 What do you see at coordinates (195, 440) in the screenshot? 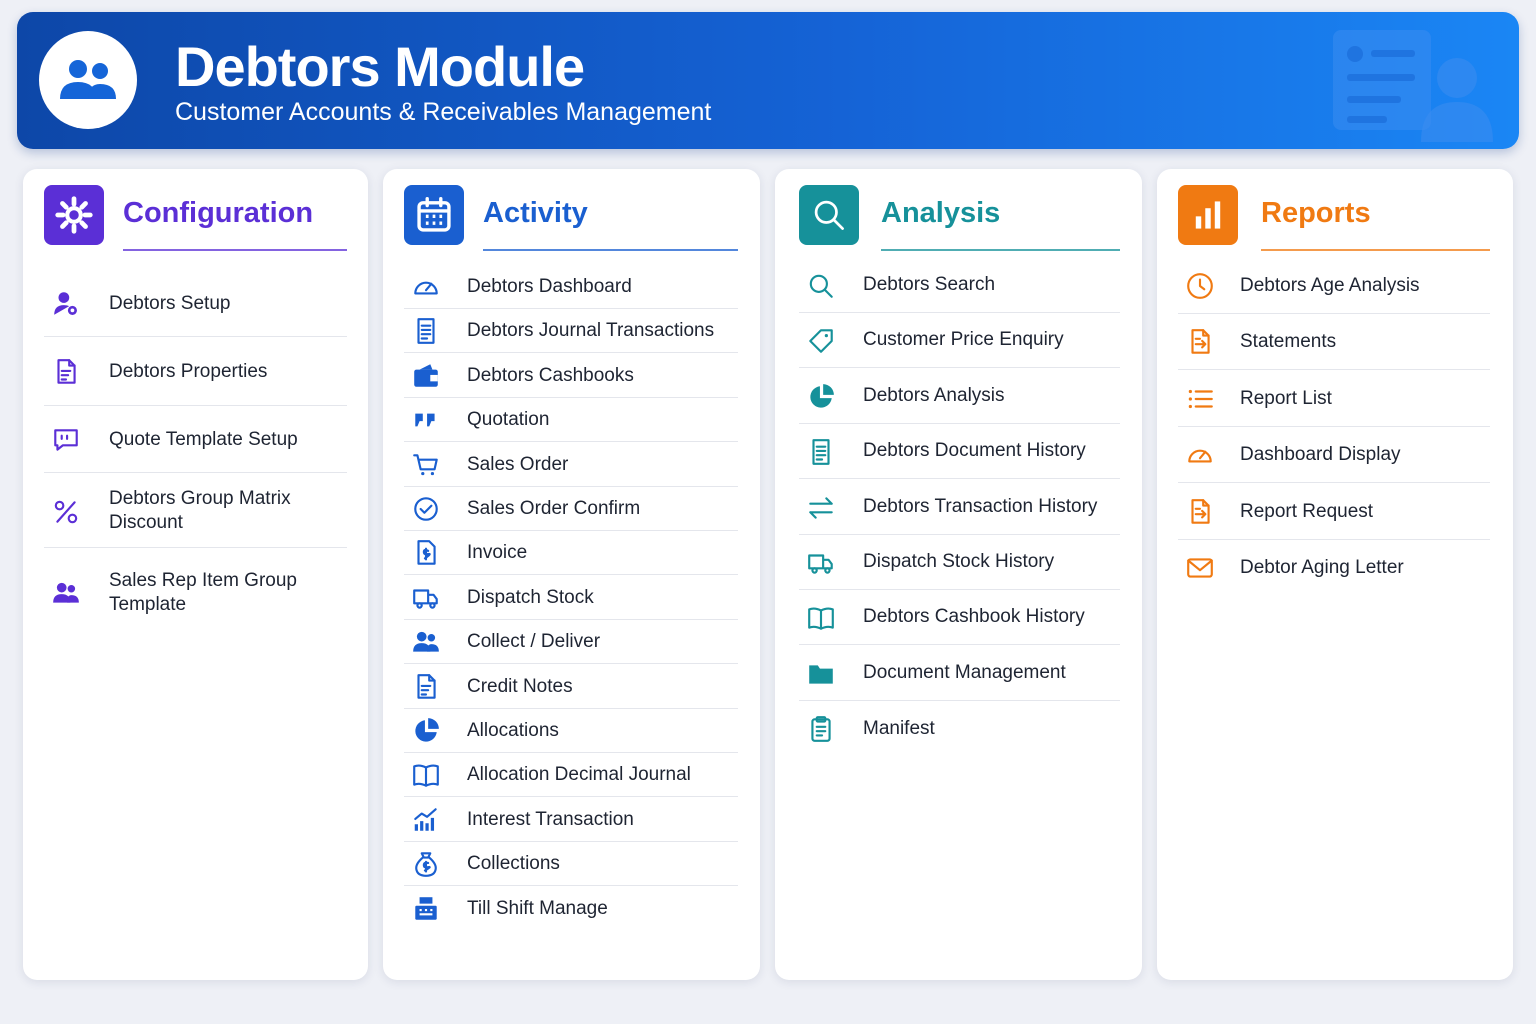
I see `configuration-menu-item: Quote Template Setup` at bounding box center [195, 440].